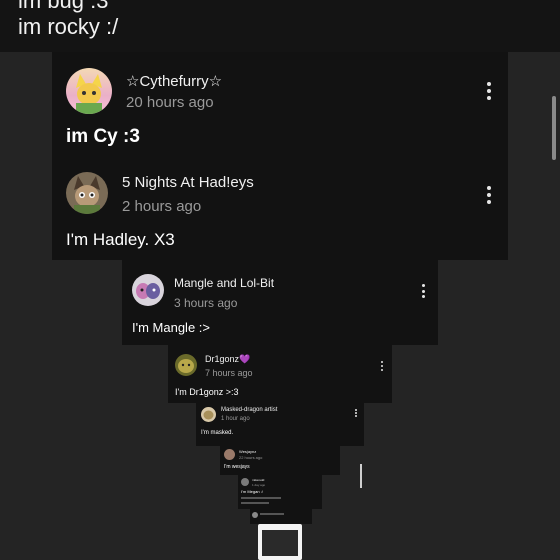 Image resolution: width=560 pixels, height=560 pixels. I want to click on drigonz-avatar-icon, so click(186, 365).